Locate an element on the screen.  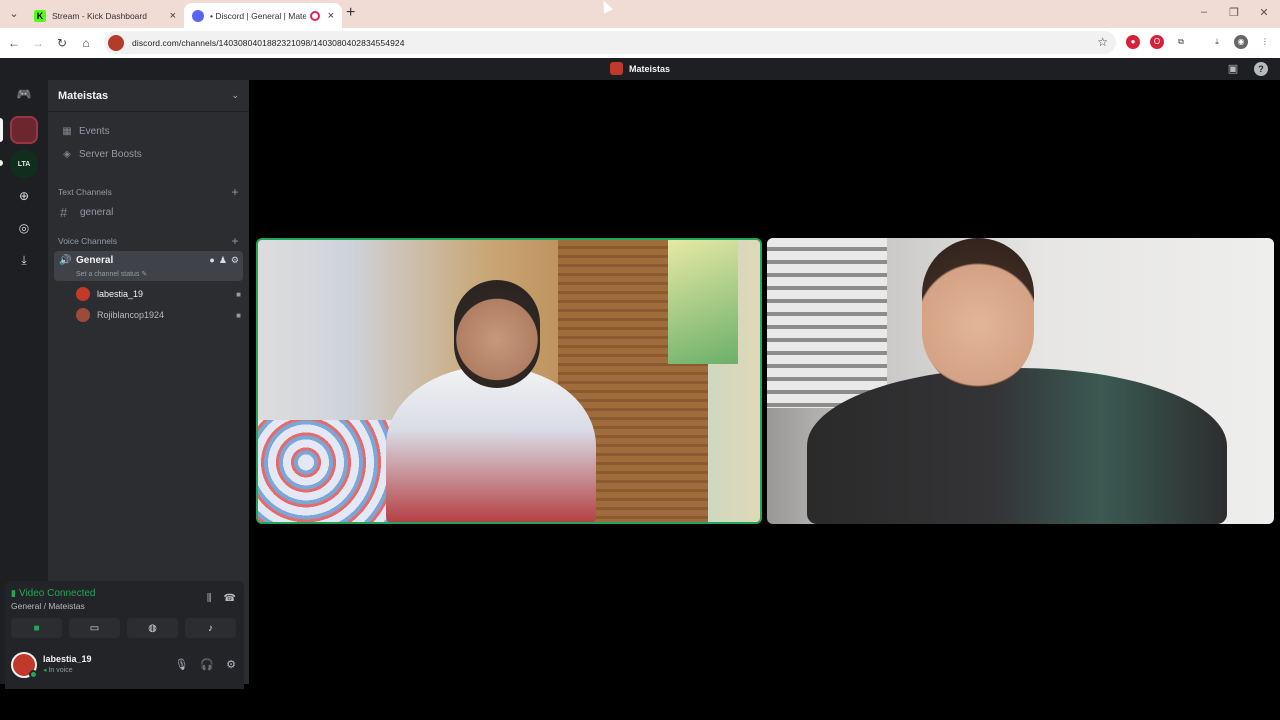
channel-general: # general is located at coordinates (148, 212).